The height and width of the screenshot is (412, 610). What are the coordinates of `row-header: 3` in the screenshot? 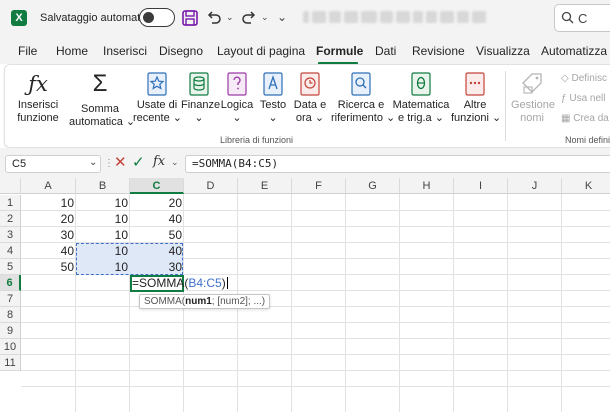 It's located at (10, 235).